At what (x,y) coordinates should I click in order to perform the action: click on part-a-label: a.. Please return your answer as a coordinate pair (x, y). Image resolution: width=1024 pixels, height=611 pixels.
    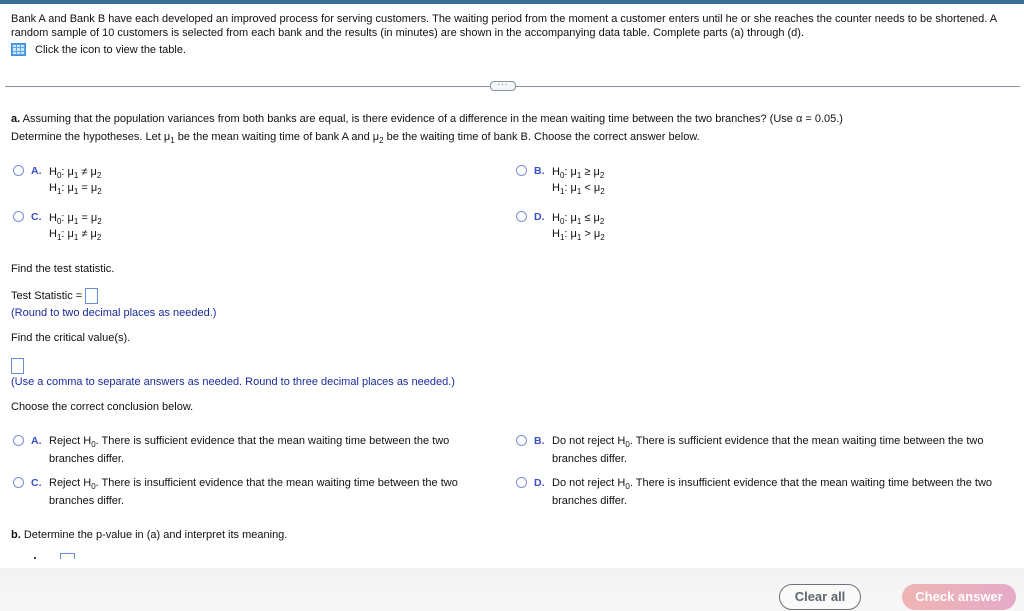
    Looking at the image, I should click on (16, 119).